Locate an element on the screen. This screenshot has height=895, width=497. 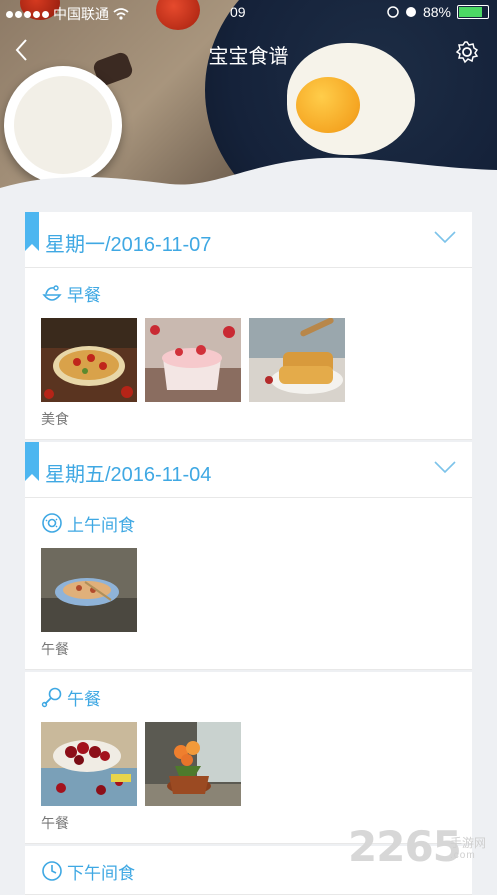
meal-name: 上午间食 is located at coordinates (101, 525).